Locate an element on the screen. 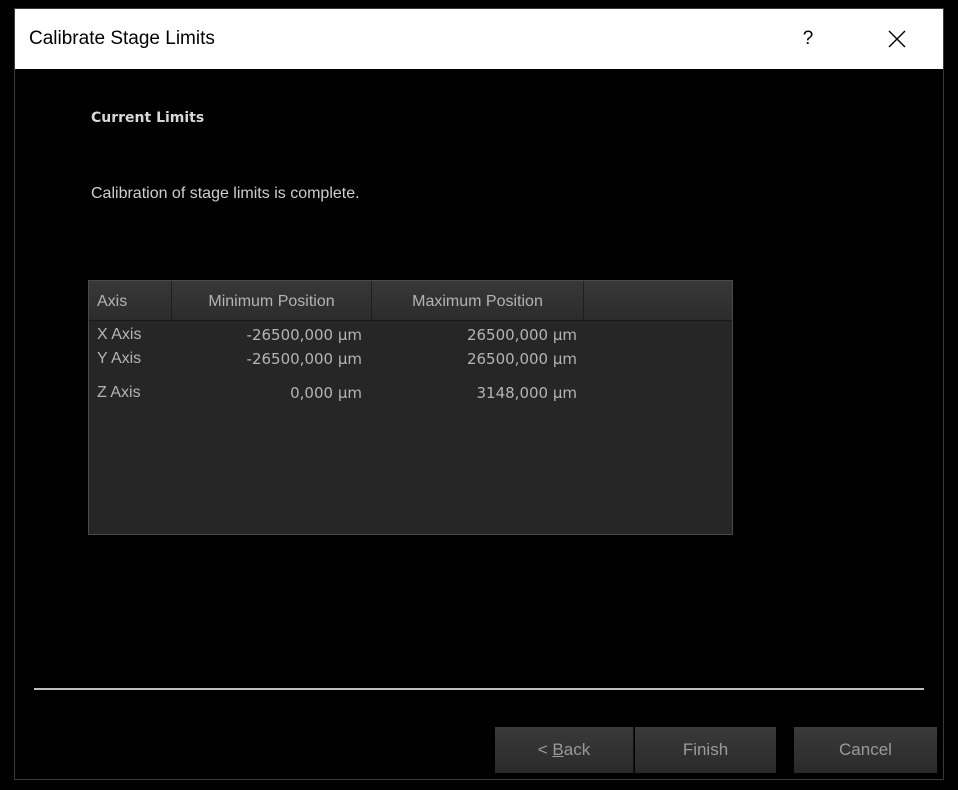  close-button is located at coordinates (897, 39).